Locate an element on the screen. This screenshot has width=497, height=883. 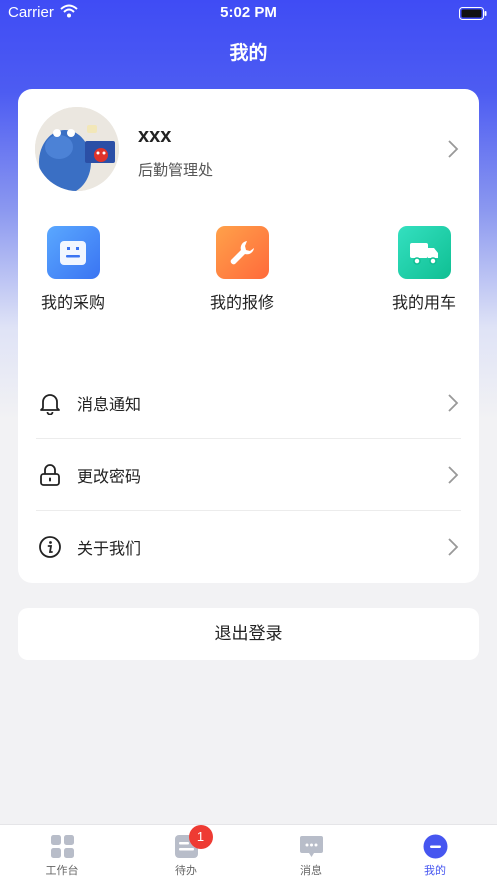
todo-icon: 1 is located at coordinates (193, 842).